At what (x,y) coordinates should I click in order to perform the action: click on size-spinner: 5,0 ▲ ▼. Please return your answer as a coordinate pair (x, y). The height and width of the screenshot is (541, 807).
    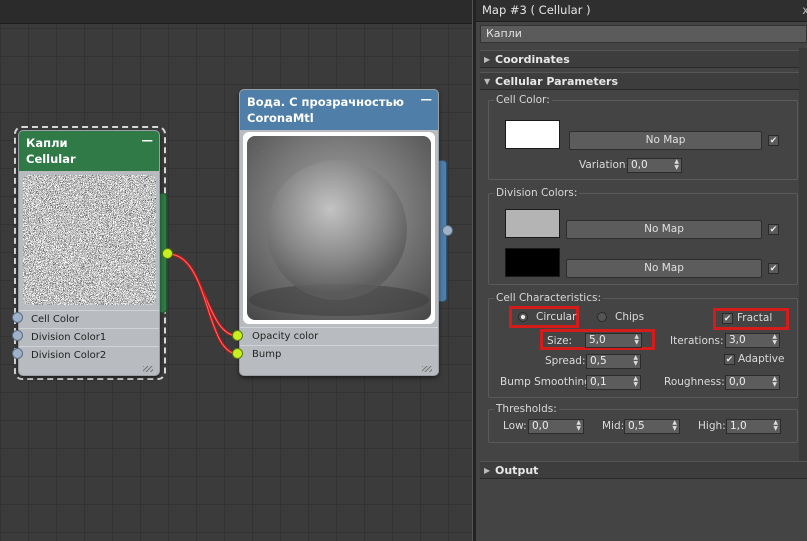
    Looking at the image, I should click on (613, 340).